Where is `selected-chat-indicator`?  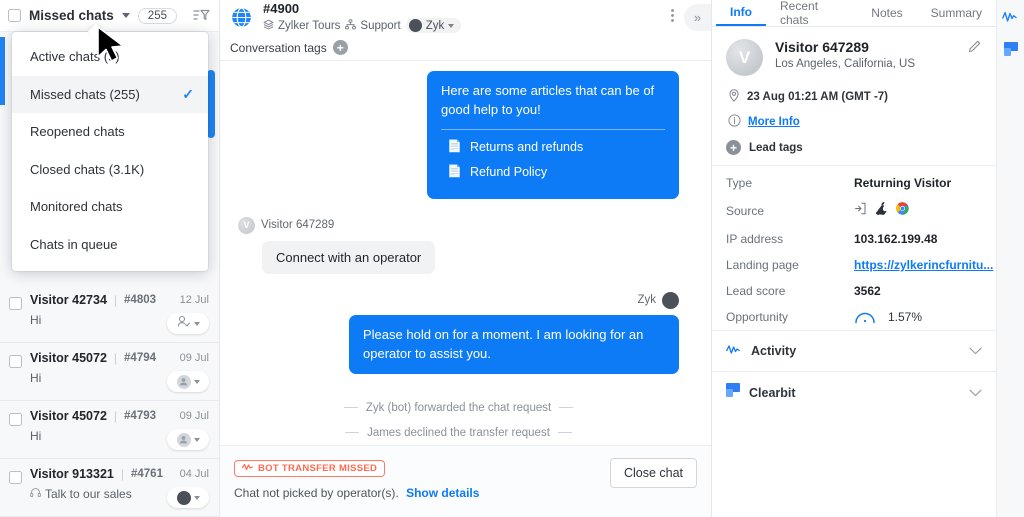 selected-chat-indicator is located at coordinates (2, 71).